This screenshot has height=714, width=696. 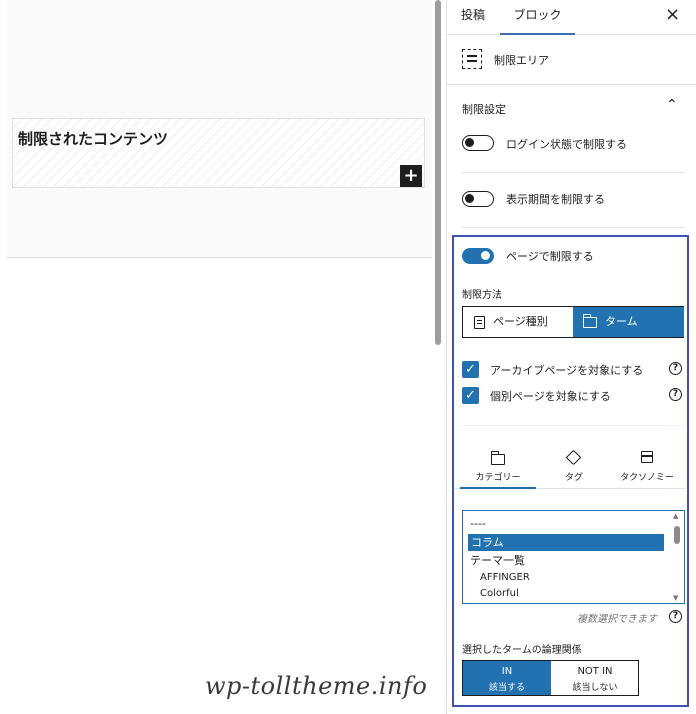 What do you see at coordinates (672, 105) in the screenshot?
I see `chevron-up-icon: ⌃` at bounding box center [672, 105].